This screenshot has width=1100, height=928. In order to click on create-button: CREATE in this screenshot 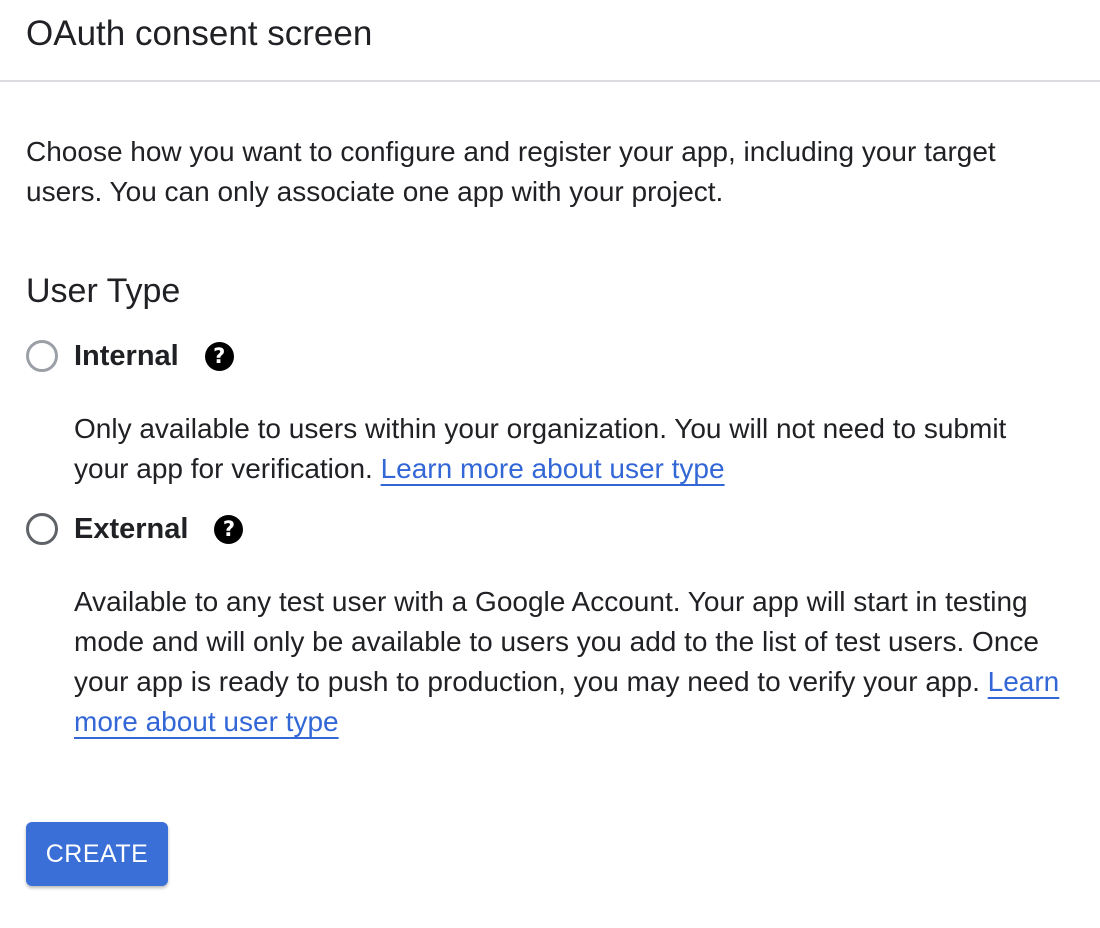, I will do `click(97, 854)`.